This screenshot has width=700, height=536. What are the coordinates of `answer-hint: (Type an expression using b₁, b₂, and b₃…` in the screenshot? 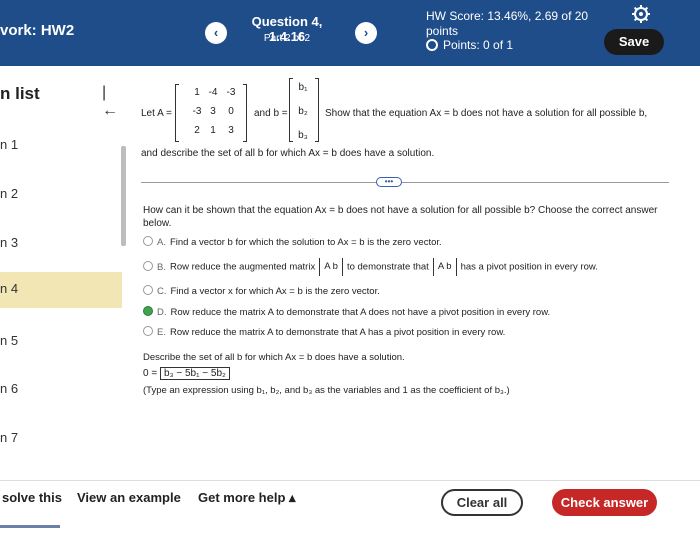 It's located at (326, 390).